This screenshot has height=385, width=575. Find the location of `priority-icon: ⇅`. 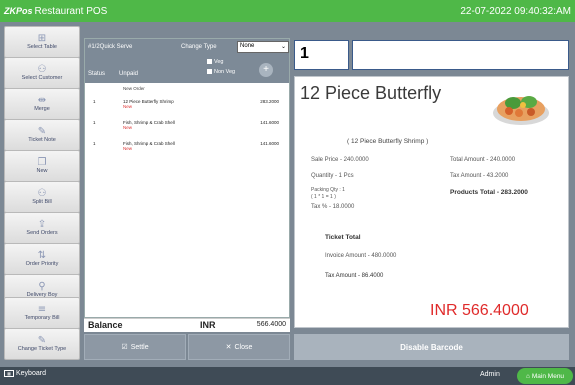

priority-icon: ⇅ is located at coordinates (42, 255).